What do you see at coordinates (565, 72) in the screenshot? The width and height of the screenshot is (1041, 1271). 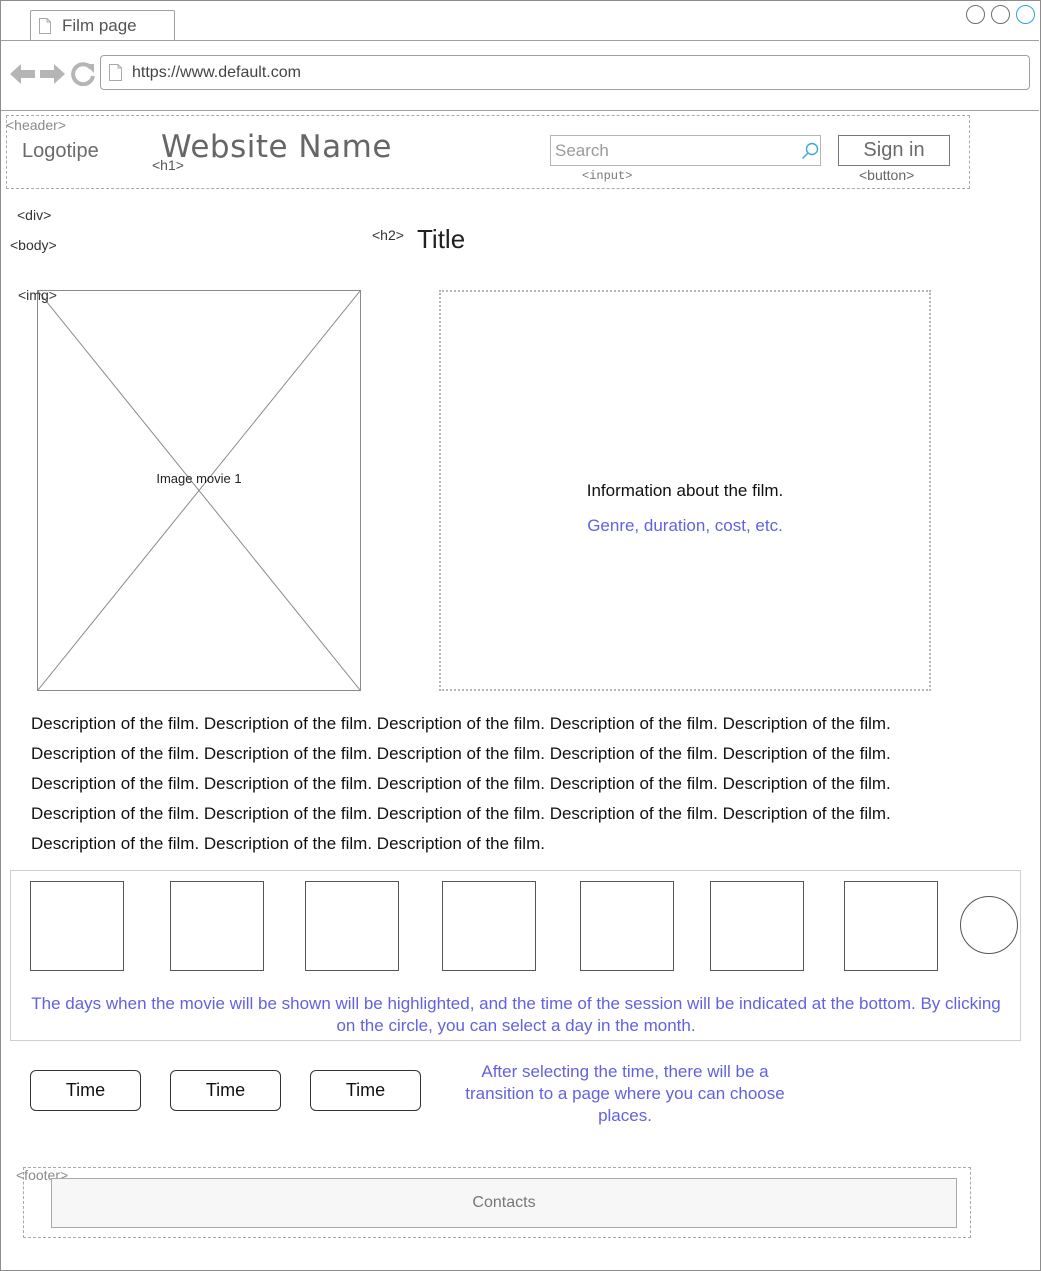 I see `address-bar: https://www.default.com` at bounding box center [565, 72].